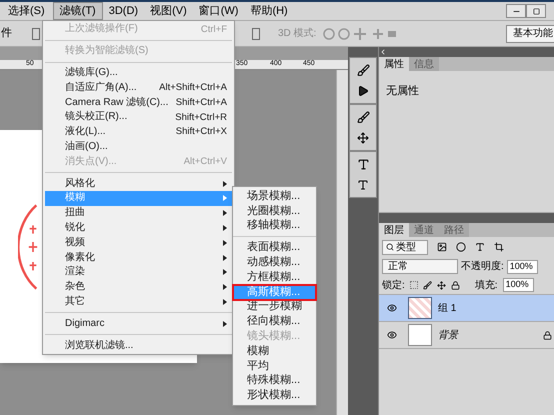 This screenshot has height=415, width=554. What do you see at coordinates (25, 11) in the screenshot?
I see `menu-bar-item: 选择(S)` at bounding box center [25, 11].